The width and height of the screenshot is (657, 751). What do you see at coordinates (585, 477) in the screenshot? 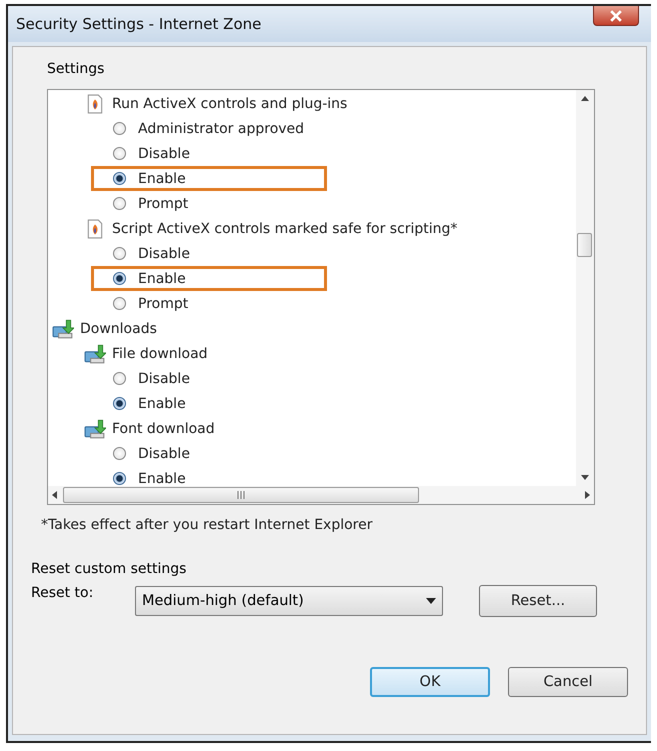
I see `scroll-down-icon` at bounding box center [585, 477].